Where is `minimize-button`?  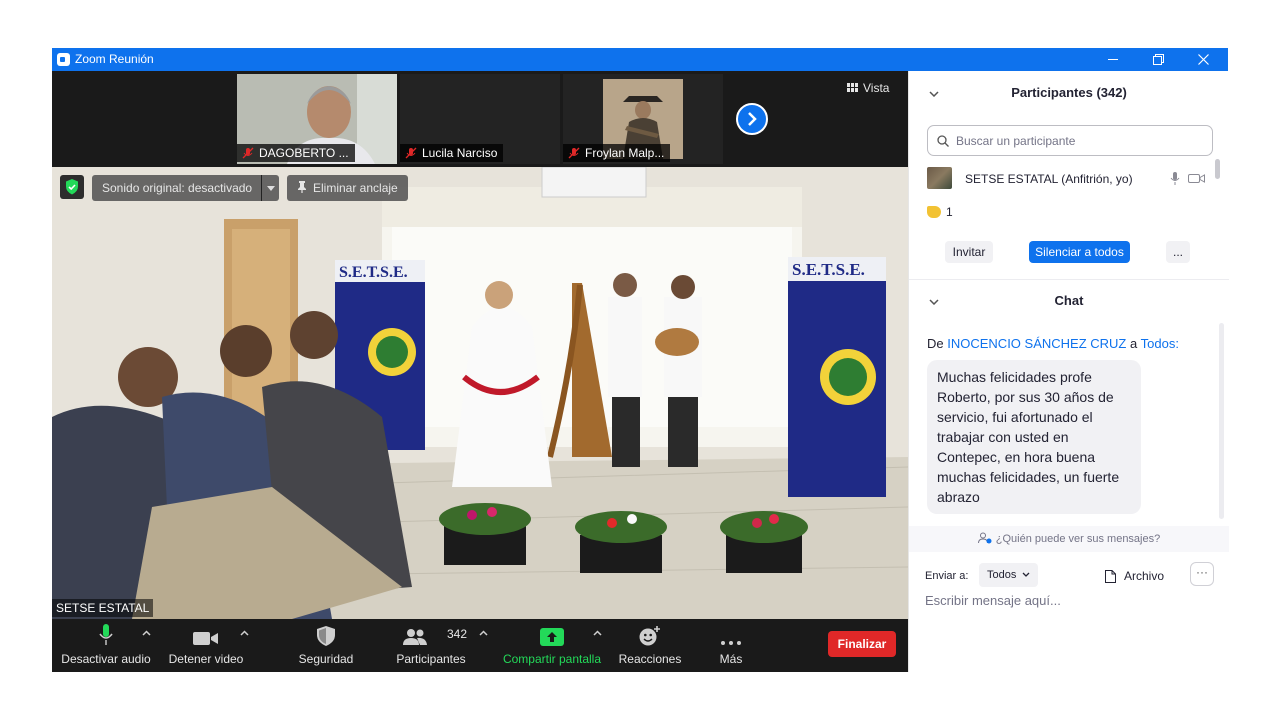
minimize-button is located at coordinates (1113, 59).